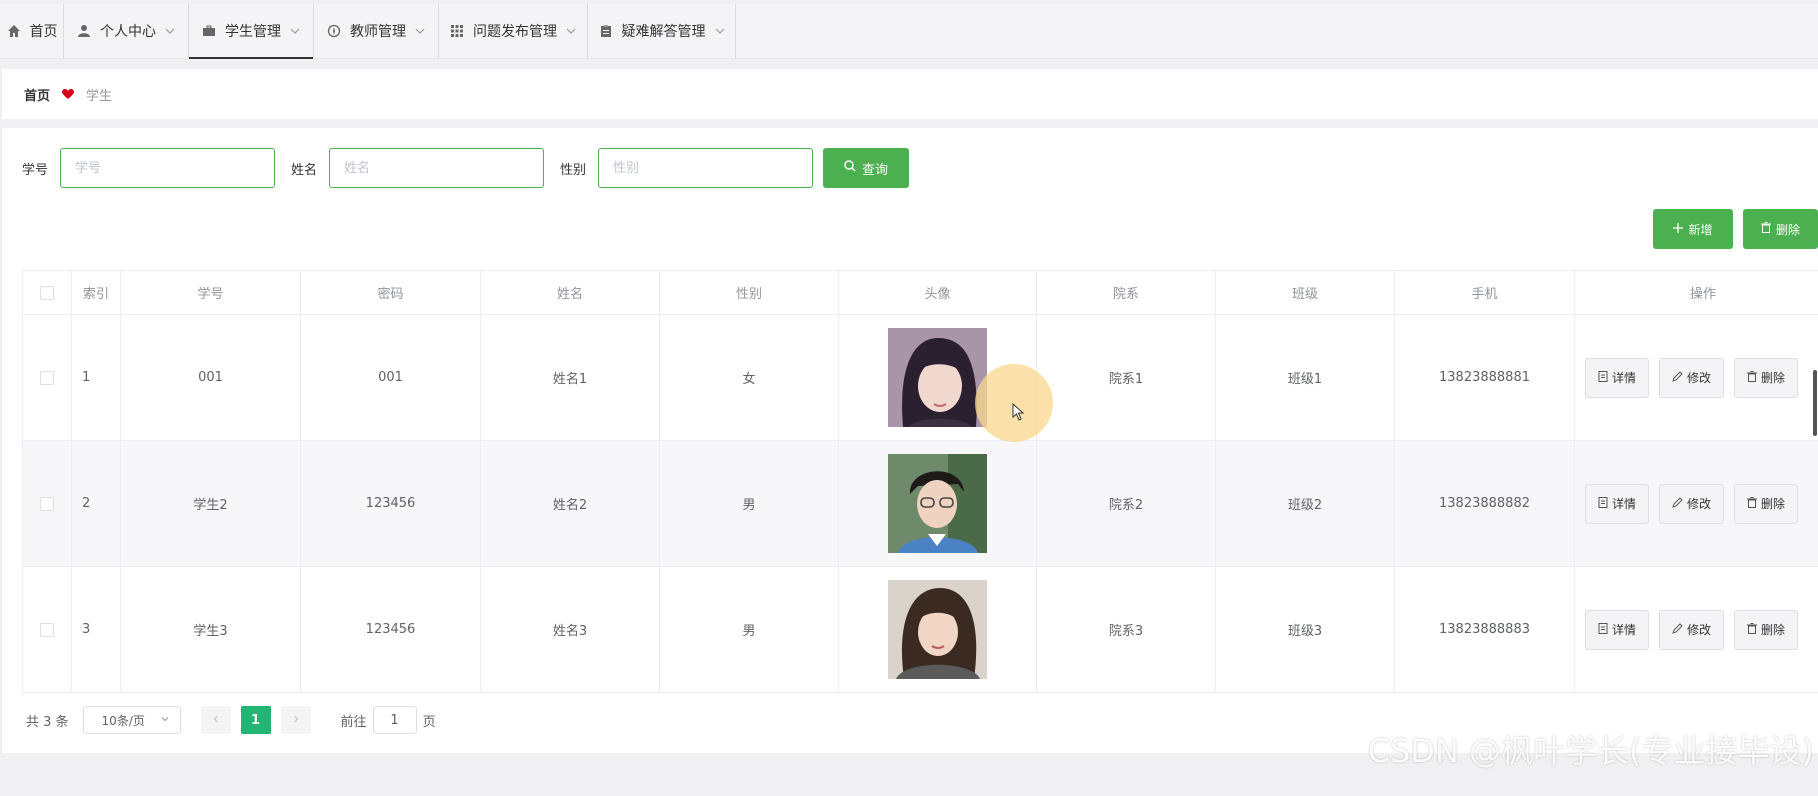 The image size is (1818, 796). I want to click on cell-avatar, so click(938, 629).